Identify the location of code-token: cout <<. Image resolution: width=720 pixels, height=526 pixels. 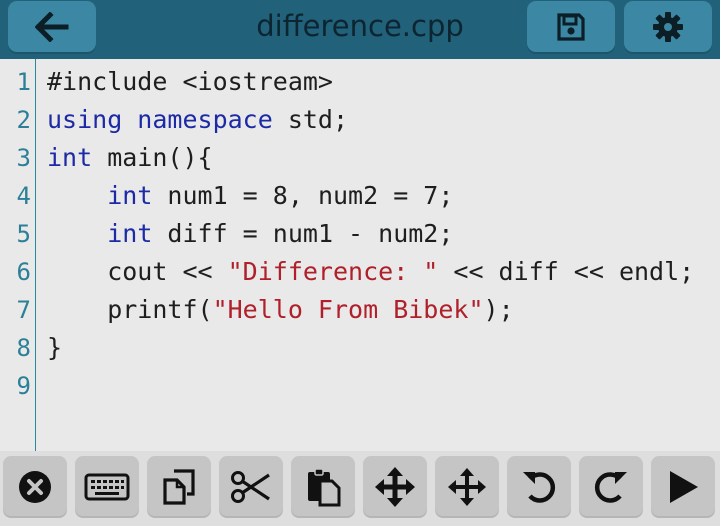
(137, 271).